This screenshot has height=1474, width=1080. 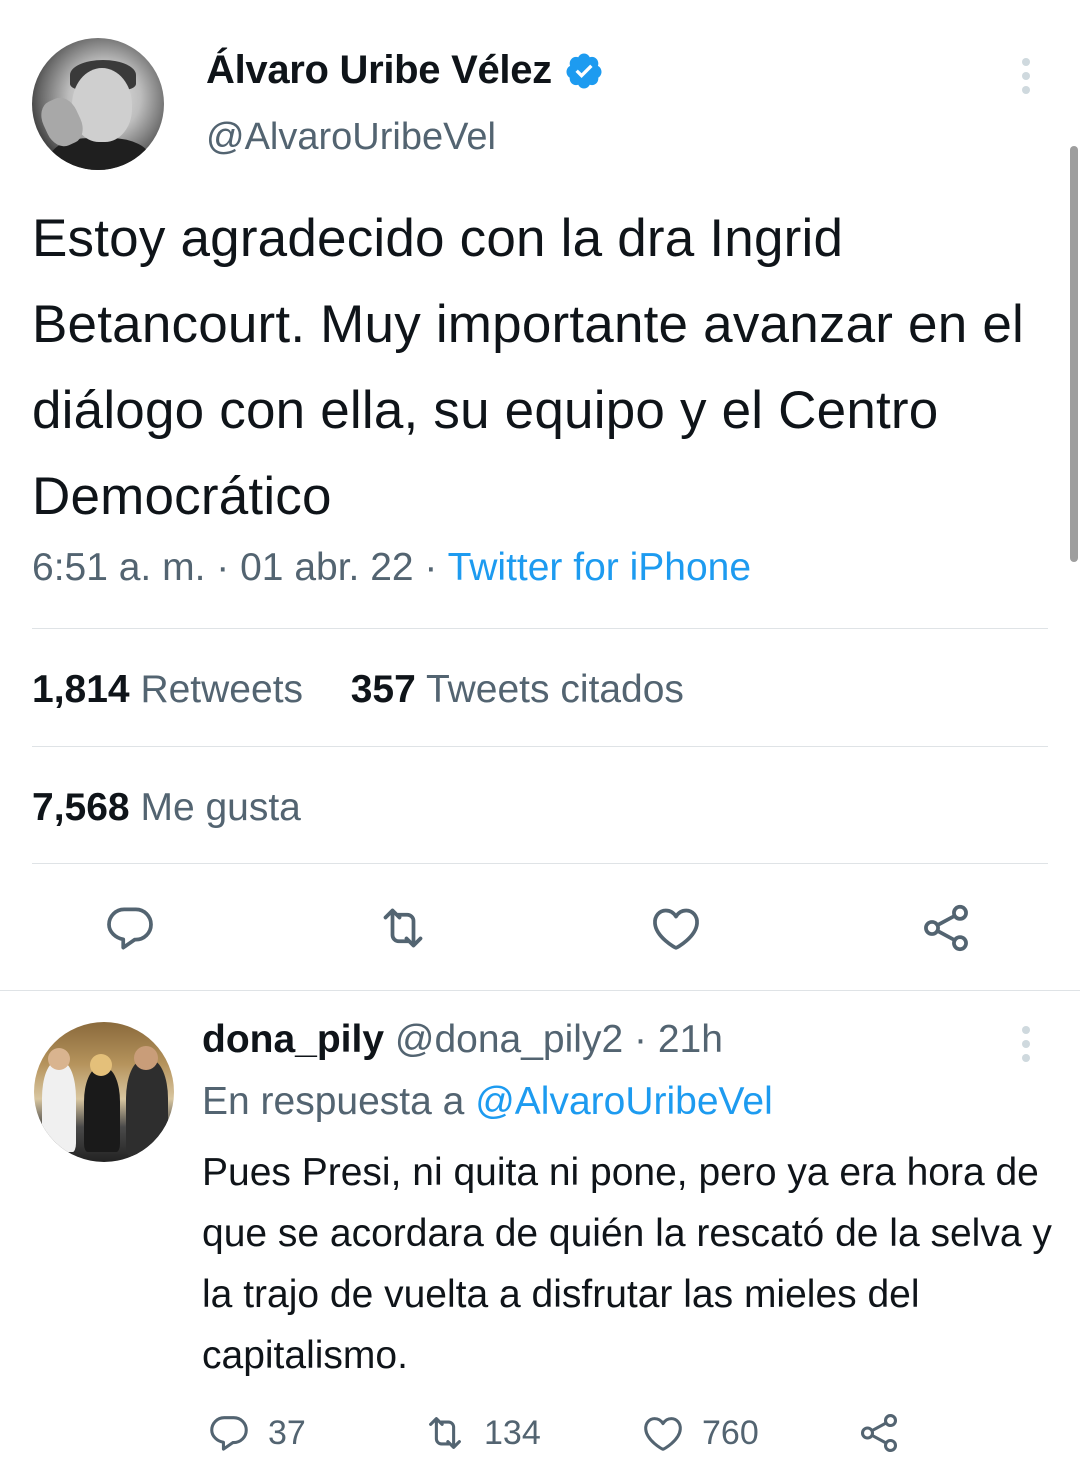 What do you see at coordinates (379, 70) in the screenshot?
I see `author-name: Álvaro Uribe Vélez` at bounding box center [379, 70].